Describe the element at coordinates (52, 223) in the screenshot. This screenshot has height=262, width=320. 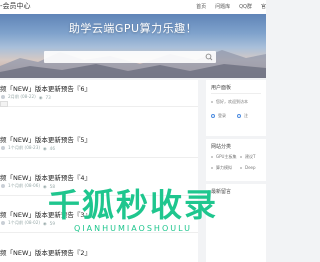
I see `post-views: 59` at that location.